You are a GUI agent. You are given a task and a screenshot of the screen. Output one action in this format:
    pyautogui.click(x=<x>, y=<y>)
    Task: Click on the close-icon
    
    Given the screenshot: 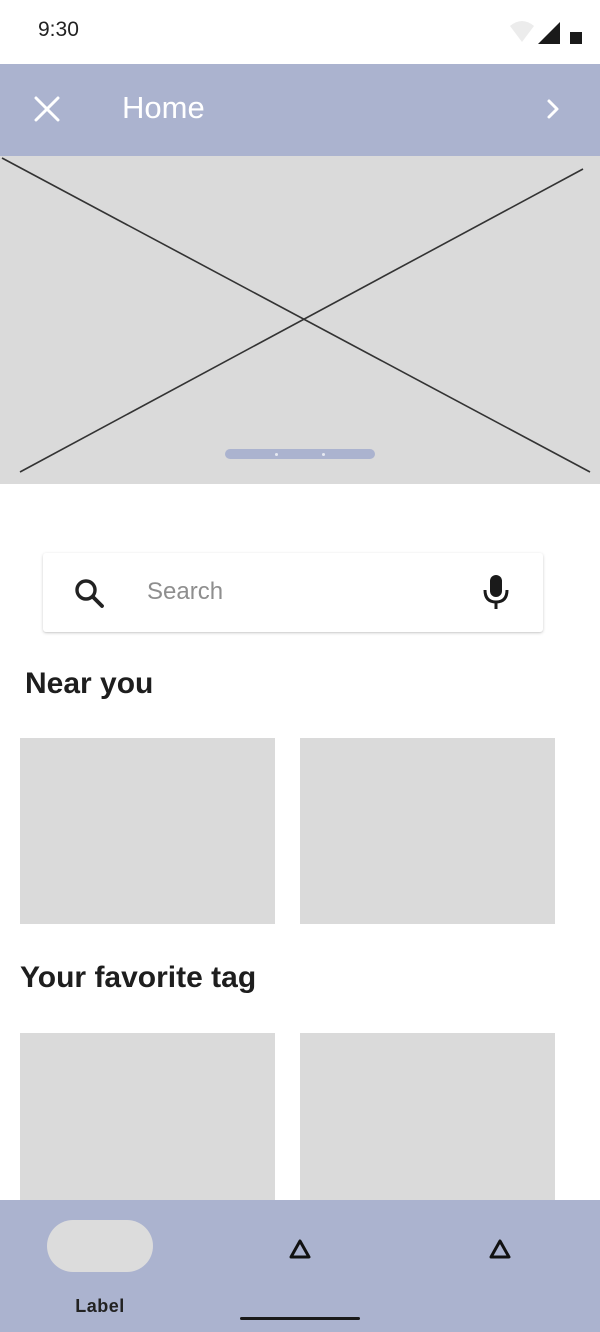 What is the action you would take?
    pyautogui.click(x=47, y=109)
    